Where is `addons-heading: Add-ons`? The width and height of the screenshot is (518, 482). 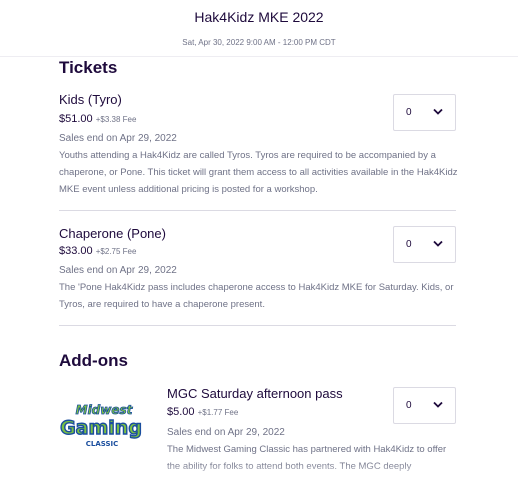 addons-heading: Add-ons is located at coordinates (93, 360).